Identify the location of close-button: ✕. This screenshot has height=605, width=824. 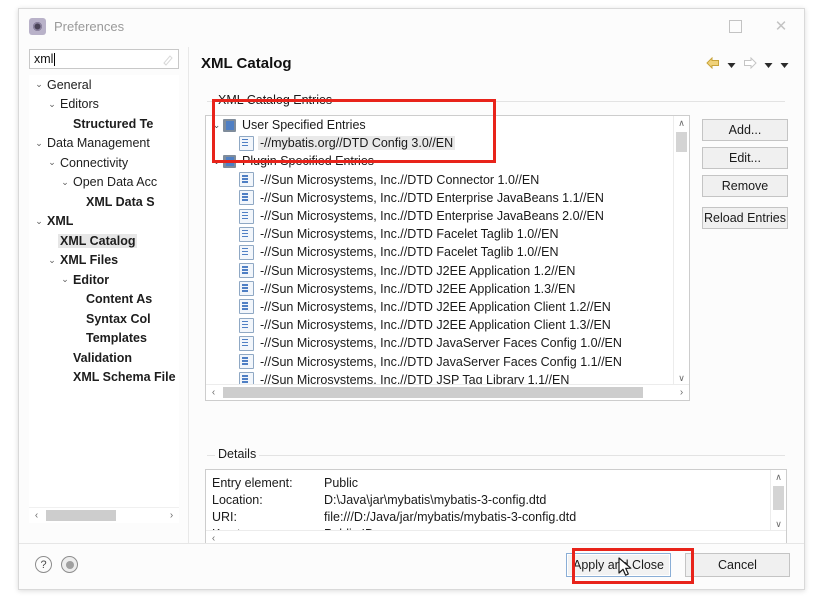
(781, 26).